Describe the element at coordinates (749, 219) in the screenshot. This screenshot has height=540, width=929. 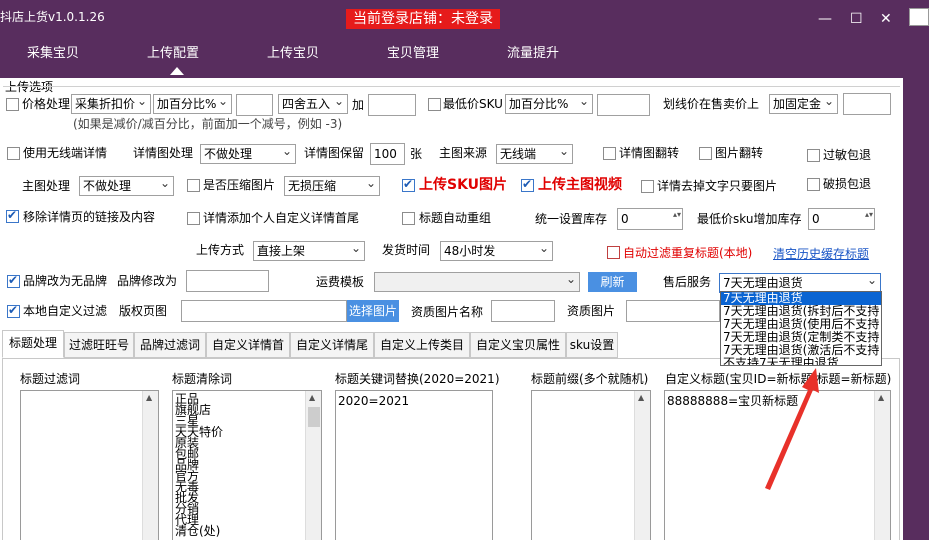
I see `min-sku-stock-label: 最低价sku增加库存` at that location.